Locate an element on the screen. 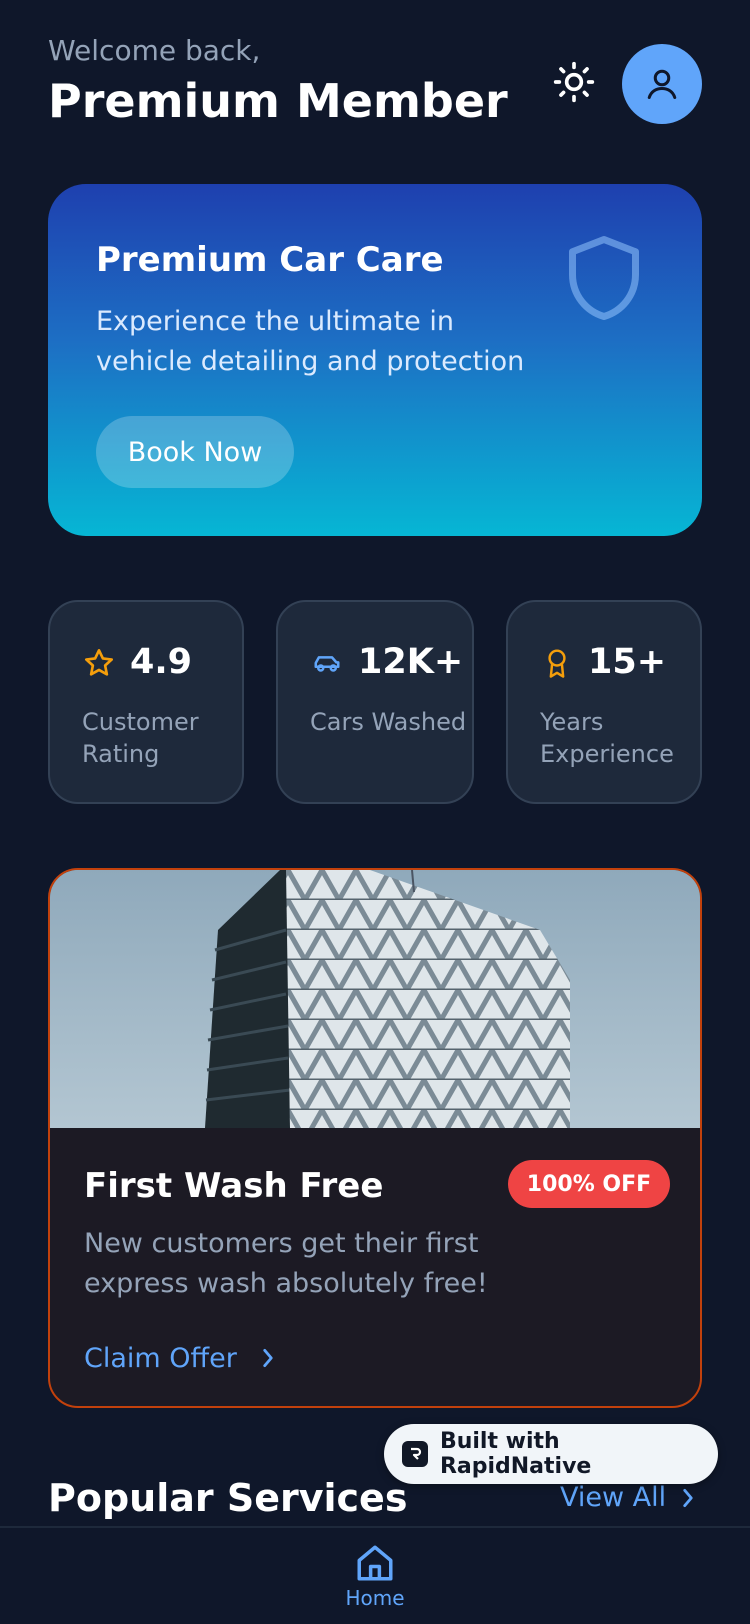  avatar-button is located at coordinates (662, 84).